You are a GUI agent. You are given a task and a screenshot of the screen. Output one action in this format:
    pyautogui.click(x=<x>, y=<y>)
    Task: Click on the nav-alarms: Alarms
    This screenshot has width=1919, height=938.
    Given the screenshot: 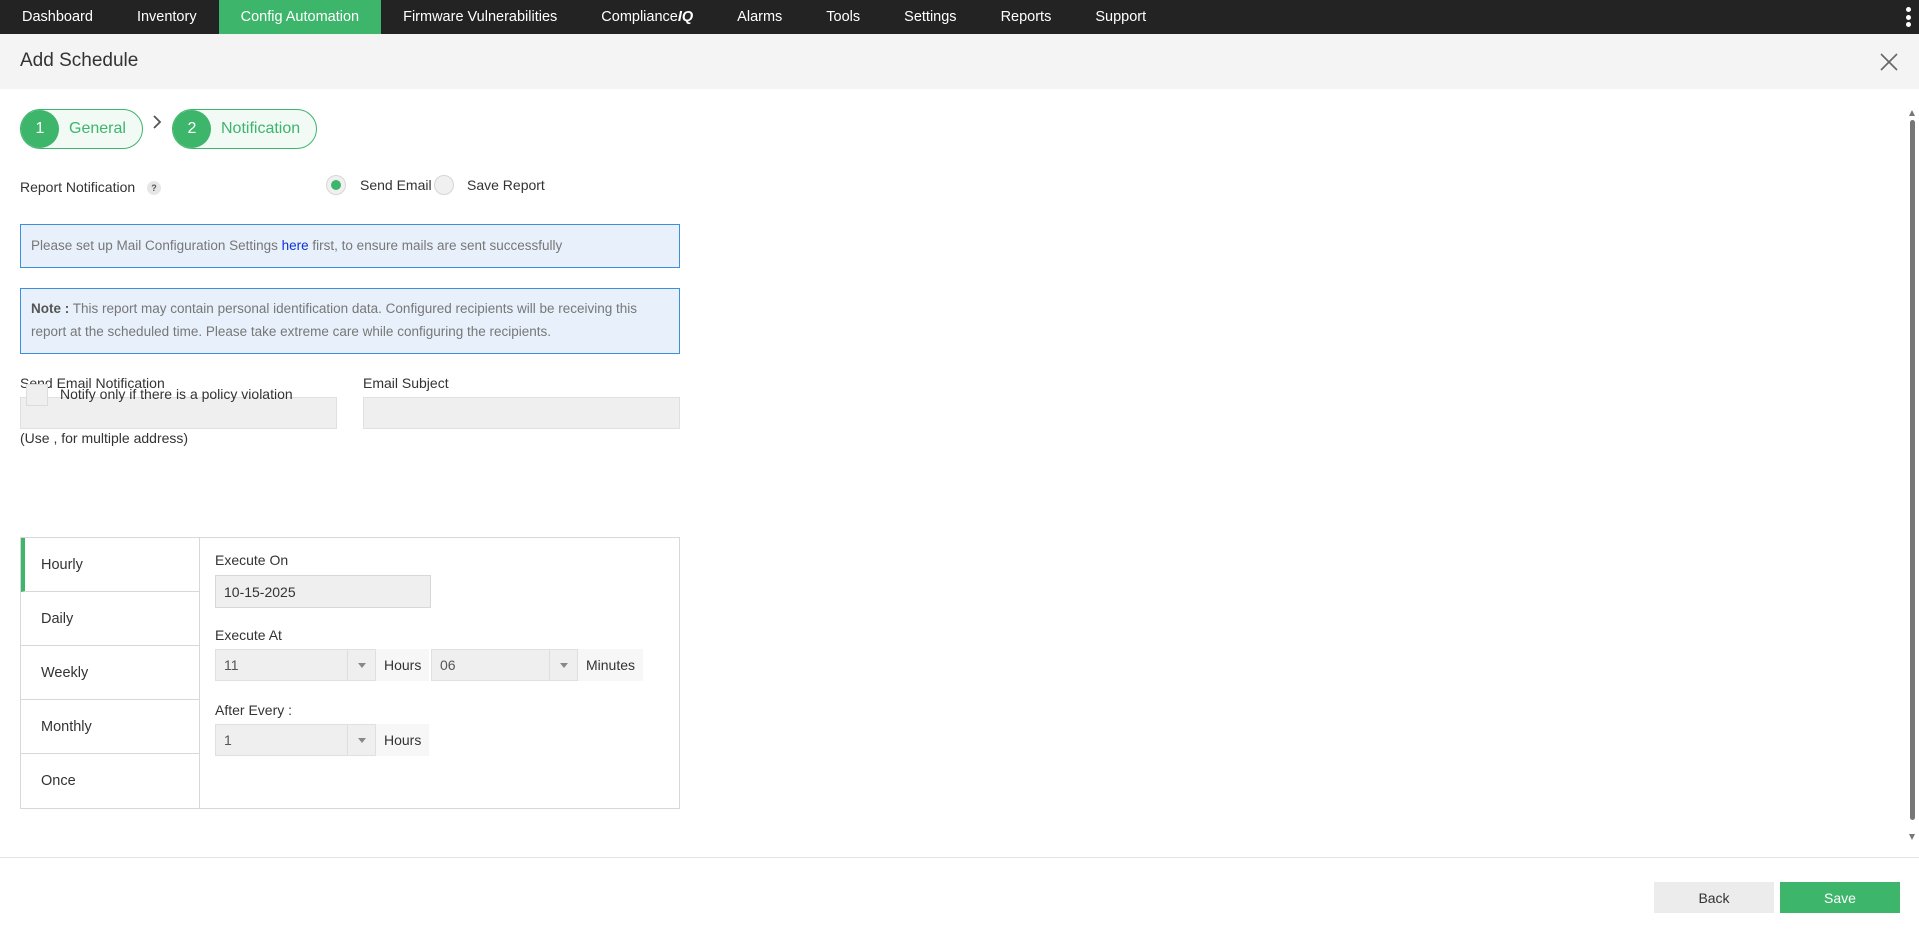 What is the action you would take?
    pyautogui.click(x=759, y=17)
    